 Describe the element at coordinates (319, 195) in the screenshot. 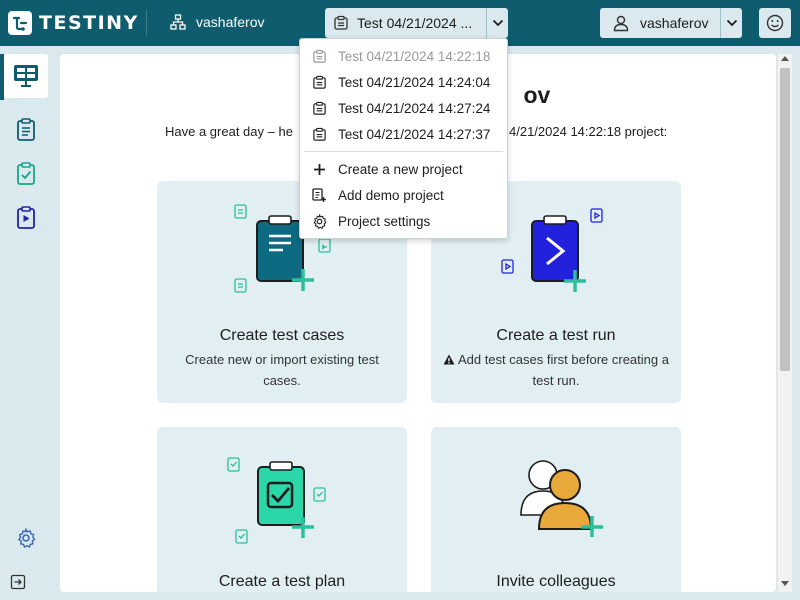

I see `demo-project-icon` at that location.